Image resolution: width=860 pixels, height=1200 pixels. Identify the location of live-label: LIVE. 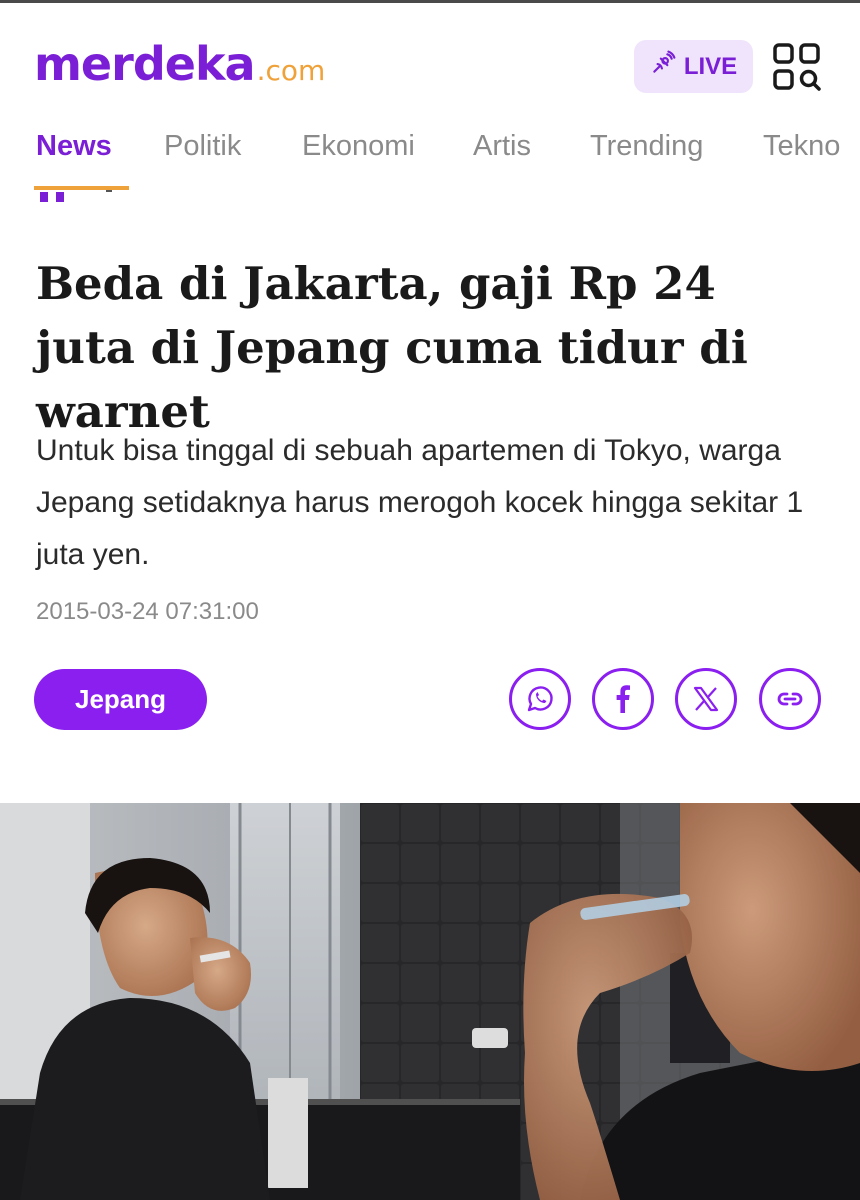
(710, 66).